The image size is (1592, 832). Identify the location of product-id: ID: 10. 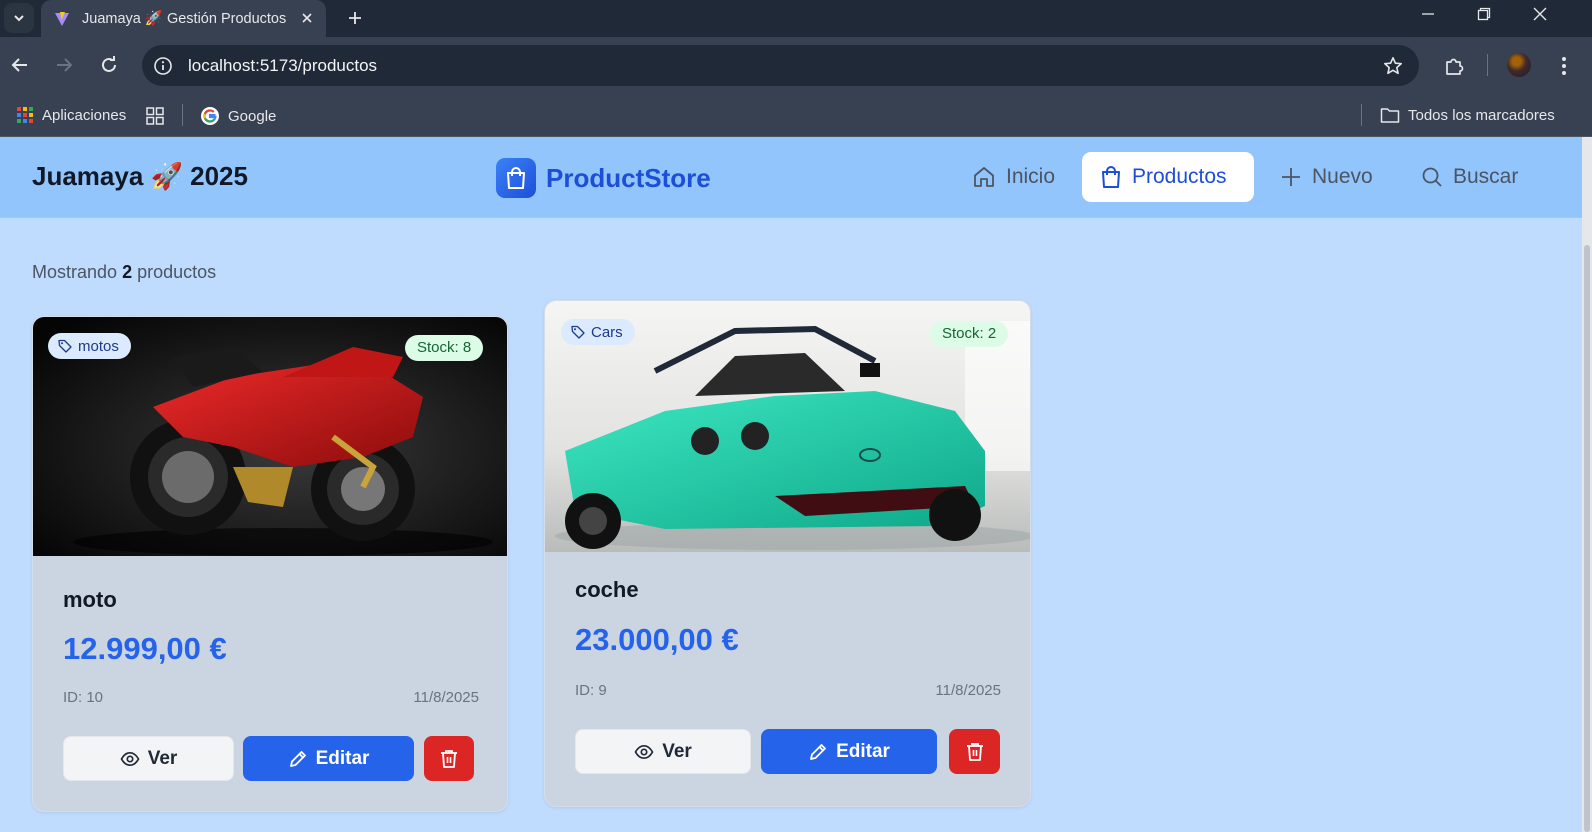
(83, 697).